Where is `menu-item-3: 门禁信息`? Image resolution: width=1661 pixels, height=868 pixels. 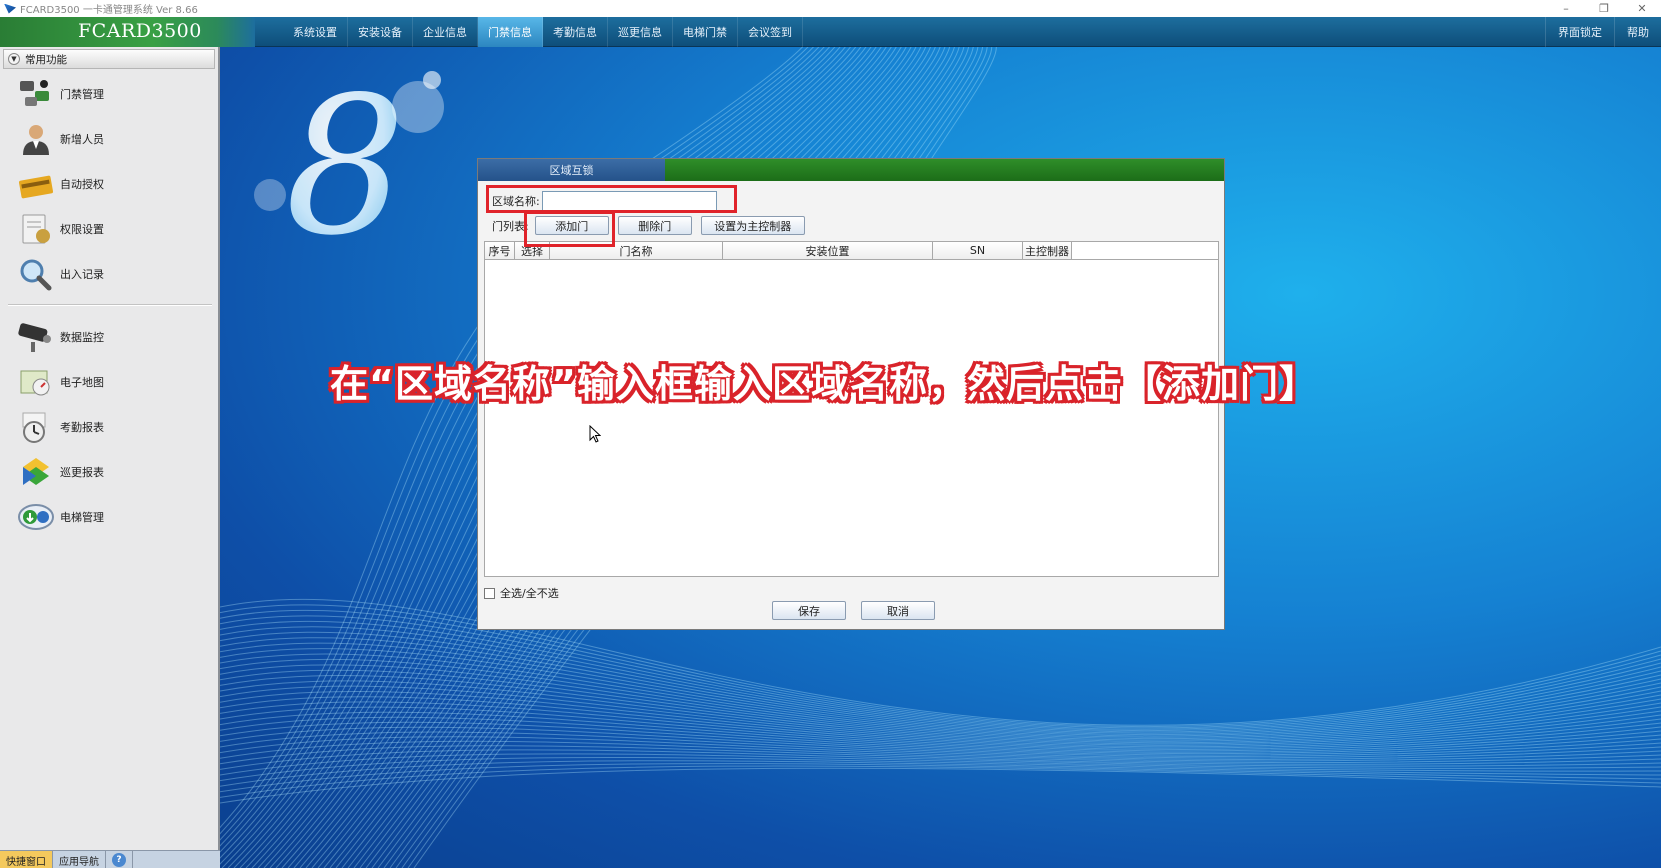
menu-item-3: 门禁信息 is located at coordinates (510, 32).